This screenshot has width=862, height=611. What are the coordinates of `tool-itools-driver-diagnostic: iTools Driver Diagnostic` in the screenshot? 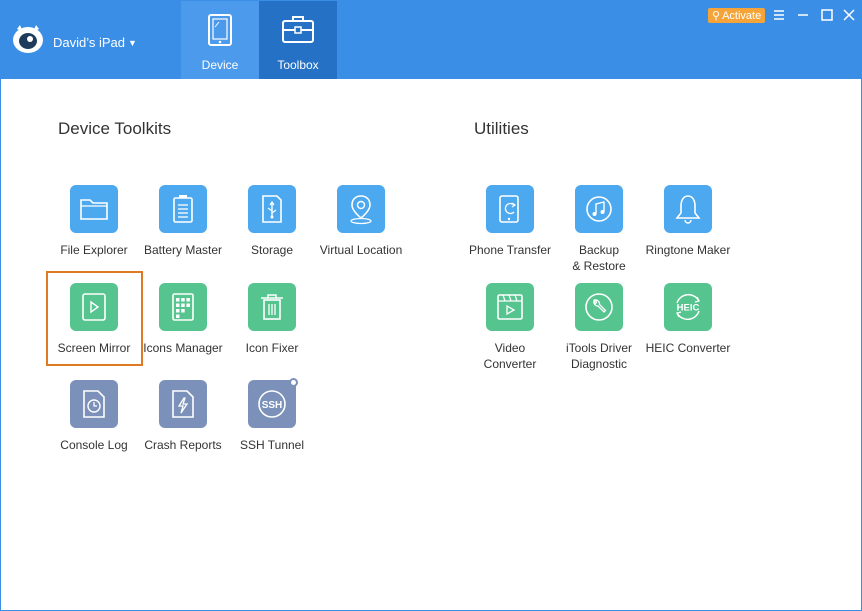 It's located at (599, 327).